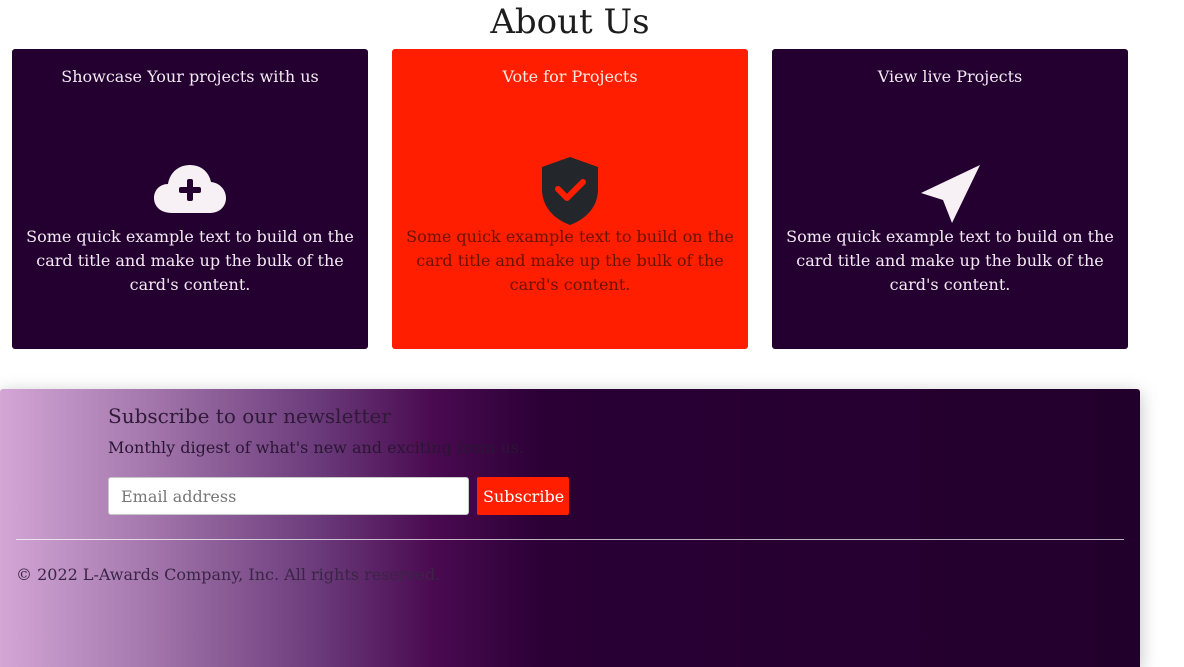 The height and width of the screenshot is (667, 1184). What do you see at coordinates (570, 22) in the screenshot?
I see `page-title: About Us` at bounding box center [570, 22].